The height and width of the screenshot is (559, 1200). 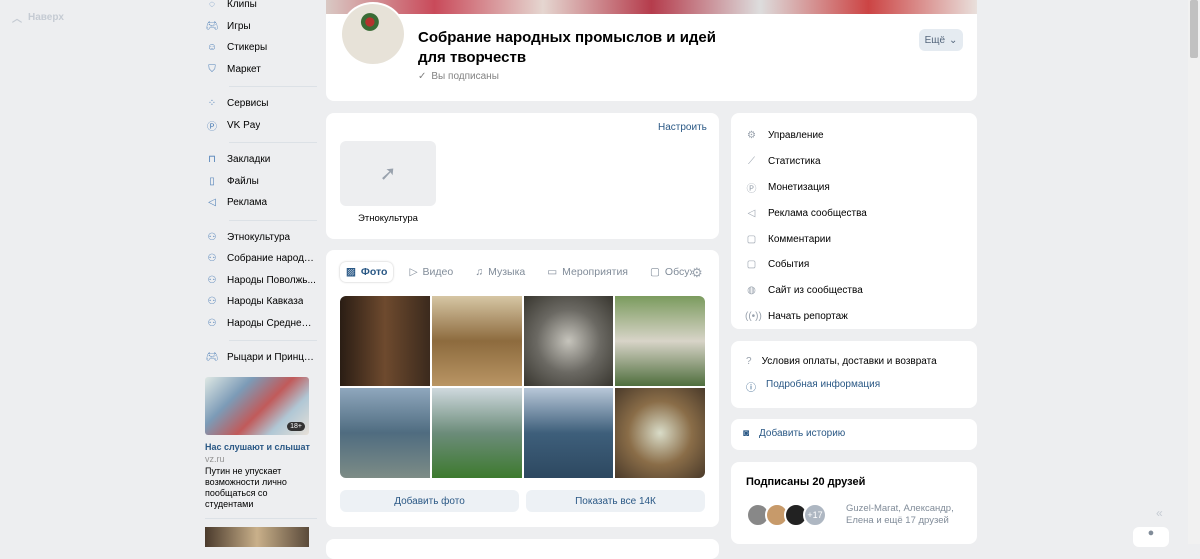 What do you see at coordinates (522, 387) in the screenshot?
I see `photo-grid` at bounding box center [522, 387].